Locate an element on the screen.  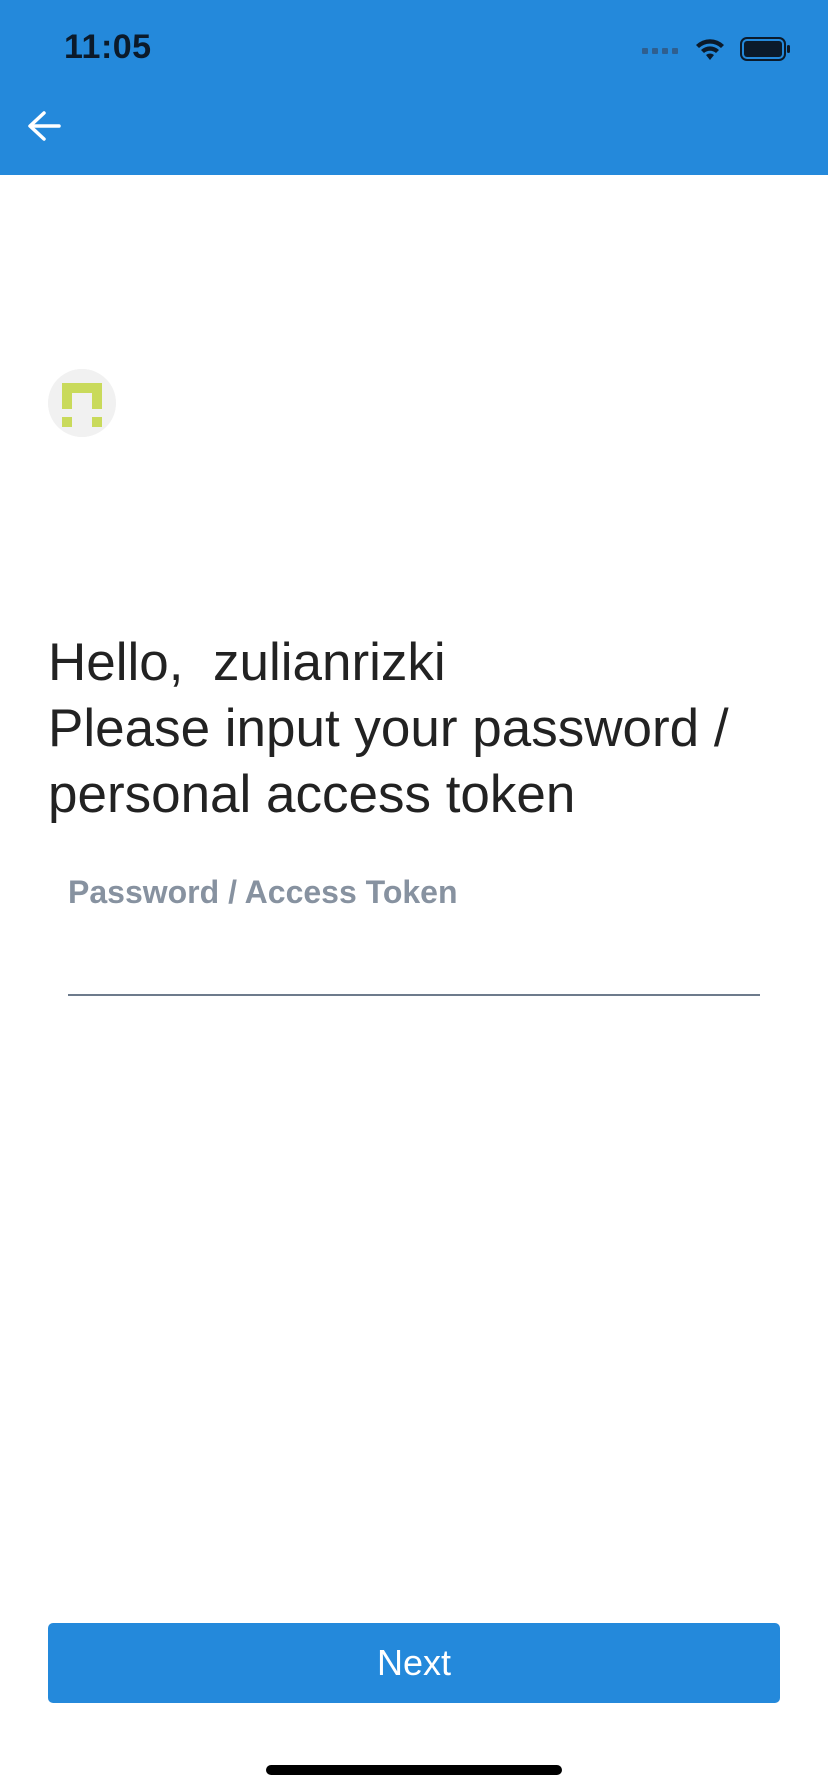
user-avatar-icon is located at coordinates (82, 403).